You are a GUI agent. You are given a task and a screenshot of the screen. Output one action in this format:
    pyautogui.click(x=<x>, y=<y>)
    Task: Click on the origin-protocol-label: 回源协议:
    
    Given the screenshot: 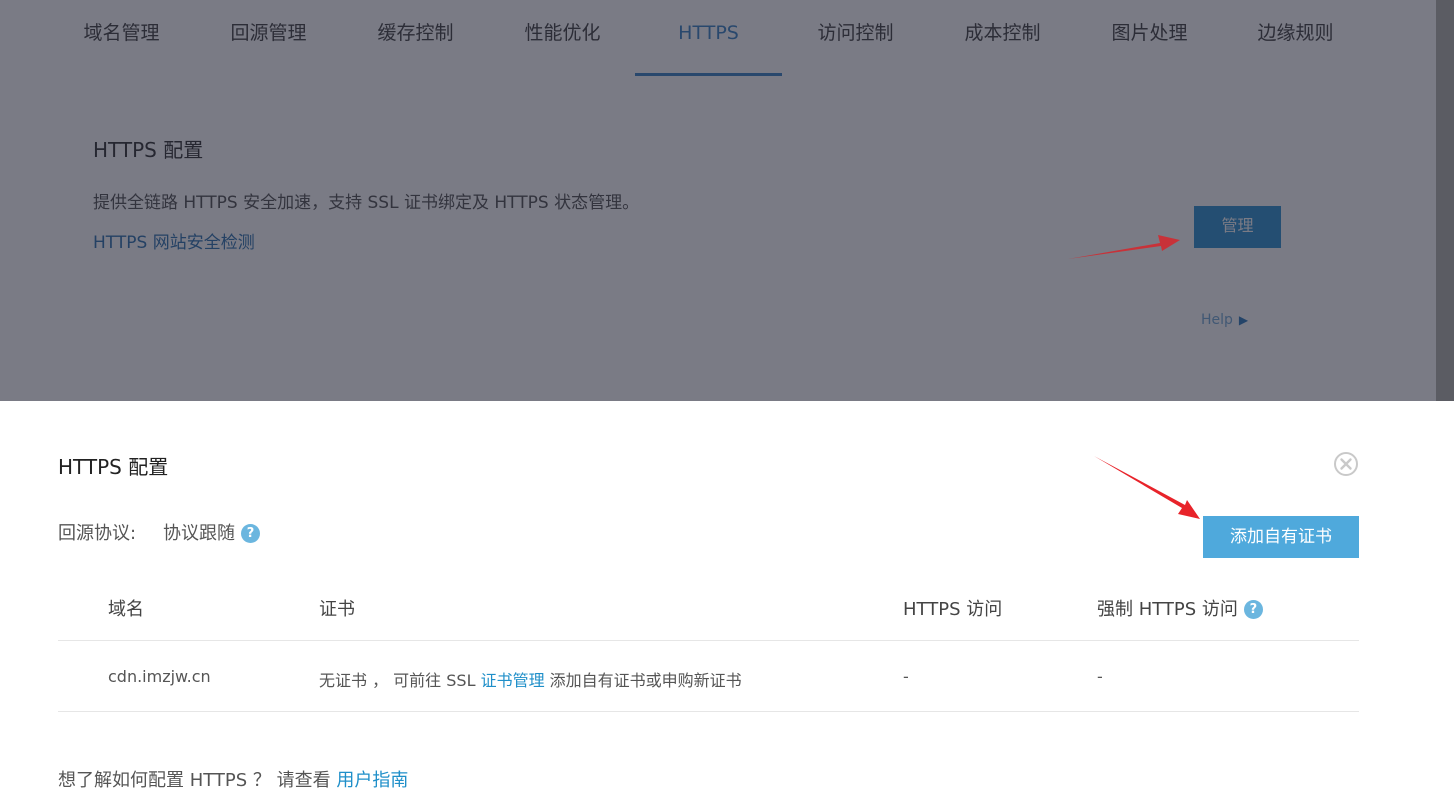 What is the action you would take?
    pyautogui.click(x=97, y=533)
    